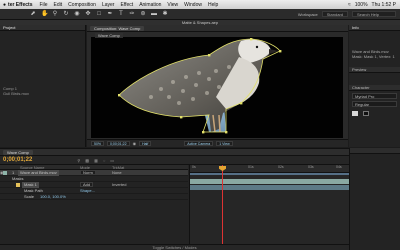  Describe the element at coordinates (18, 152) in the screenshot. I see `timeline-comp-tab: Wave Comp` at that location.